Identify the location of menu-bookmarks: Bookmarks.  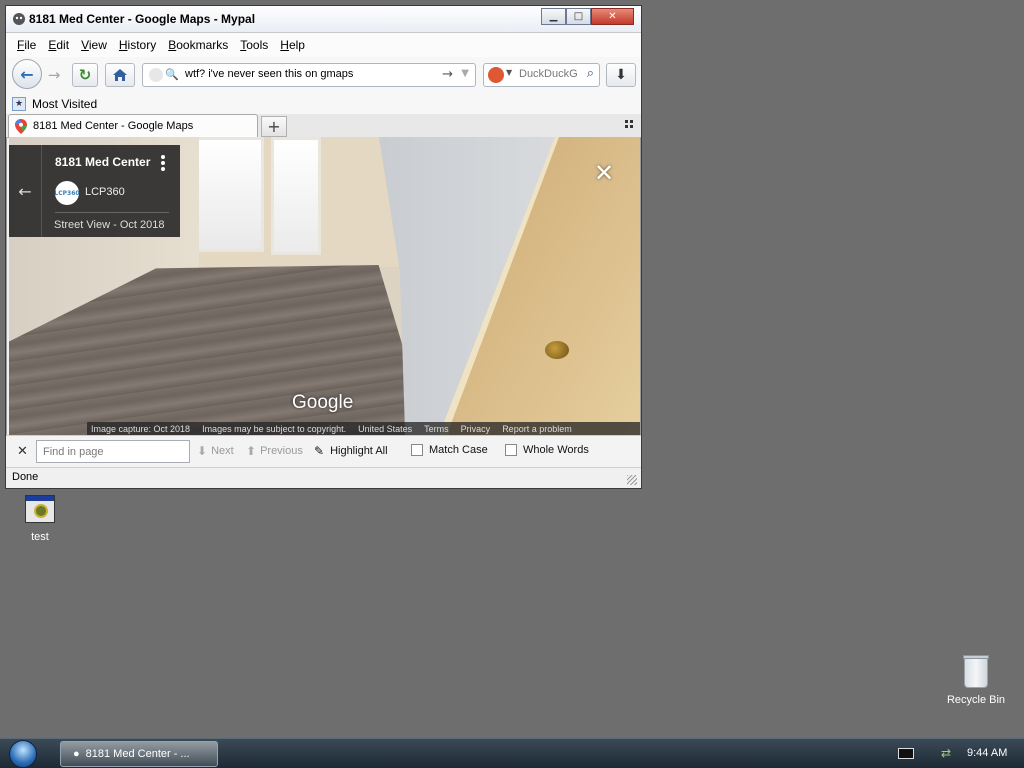
(198, 45).